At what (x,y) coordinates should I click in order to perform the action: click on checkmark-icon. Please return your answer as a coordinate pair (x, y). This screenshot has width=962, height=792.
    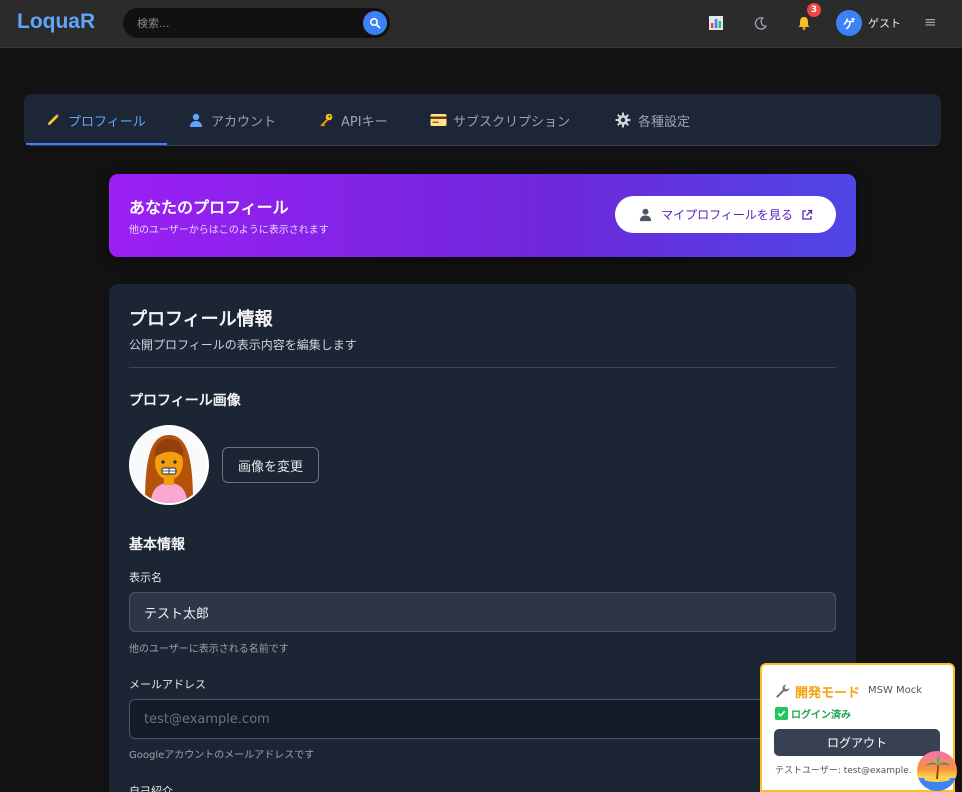
    Looking at the image, I should click on (781, 713).